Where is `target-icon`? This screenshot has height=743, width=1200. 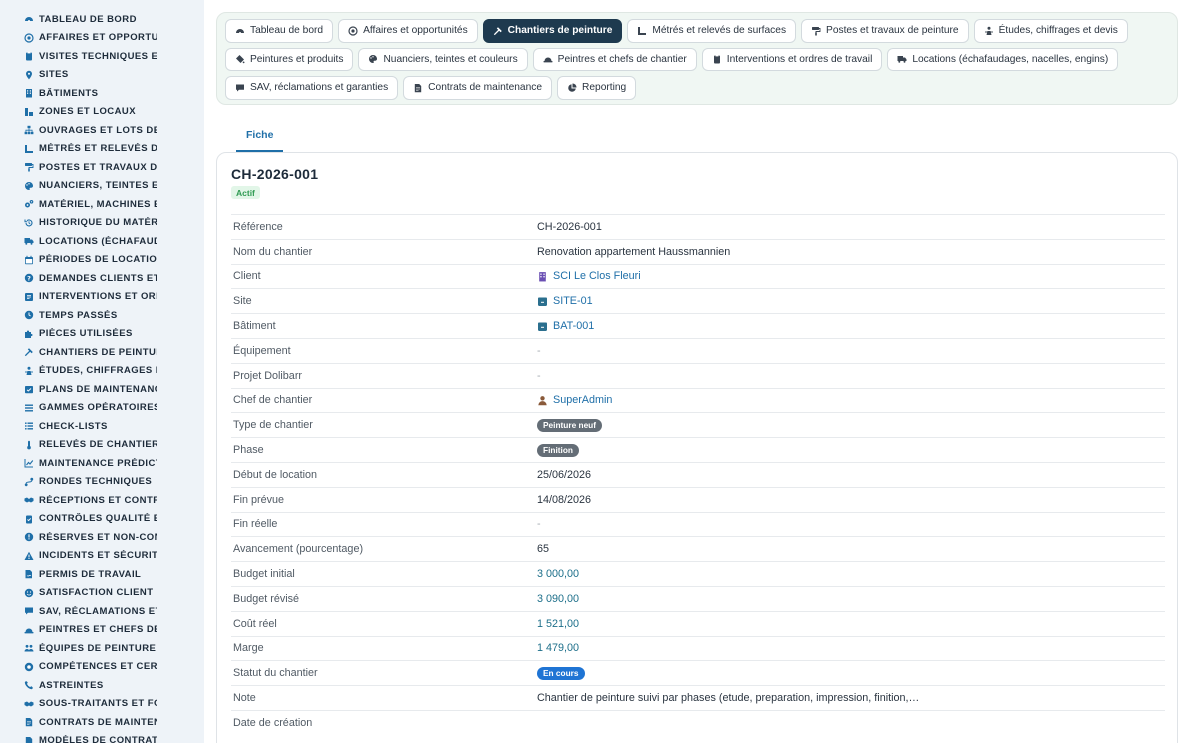 target-icon is located at coordinates (353, 31).